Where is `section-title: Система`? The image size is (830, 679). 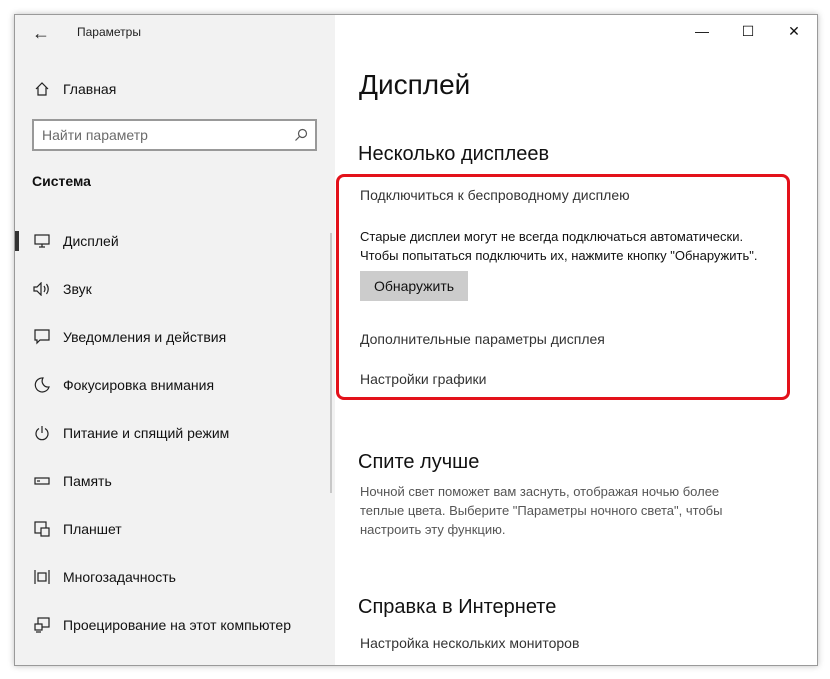 section-title: Система is located at coordinates (61, 181).